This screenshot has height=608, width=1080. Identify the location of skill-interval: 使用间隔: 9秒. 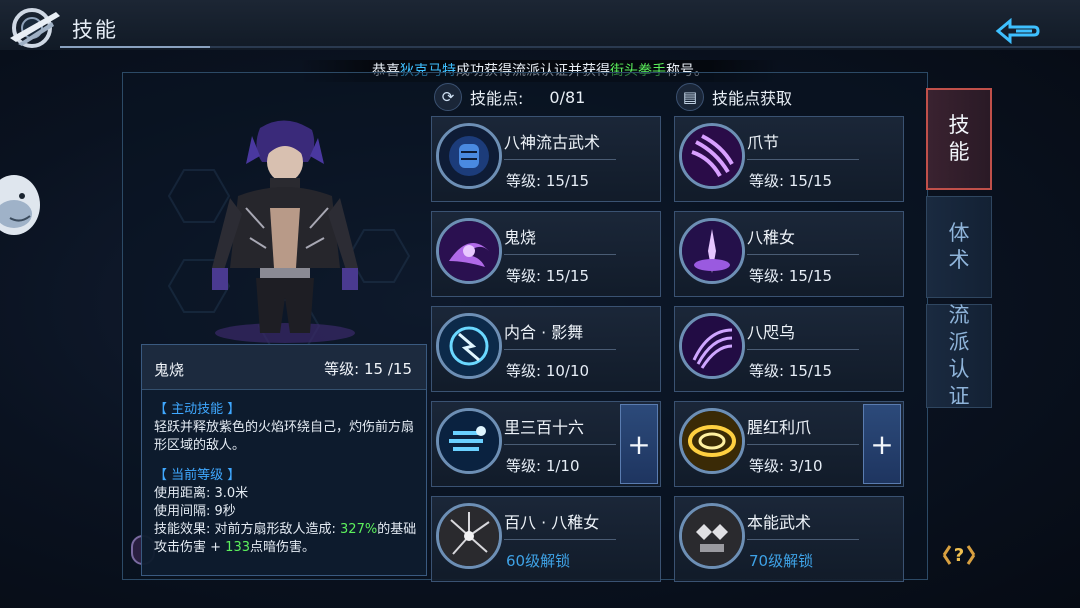
(195, 511).